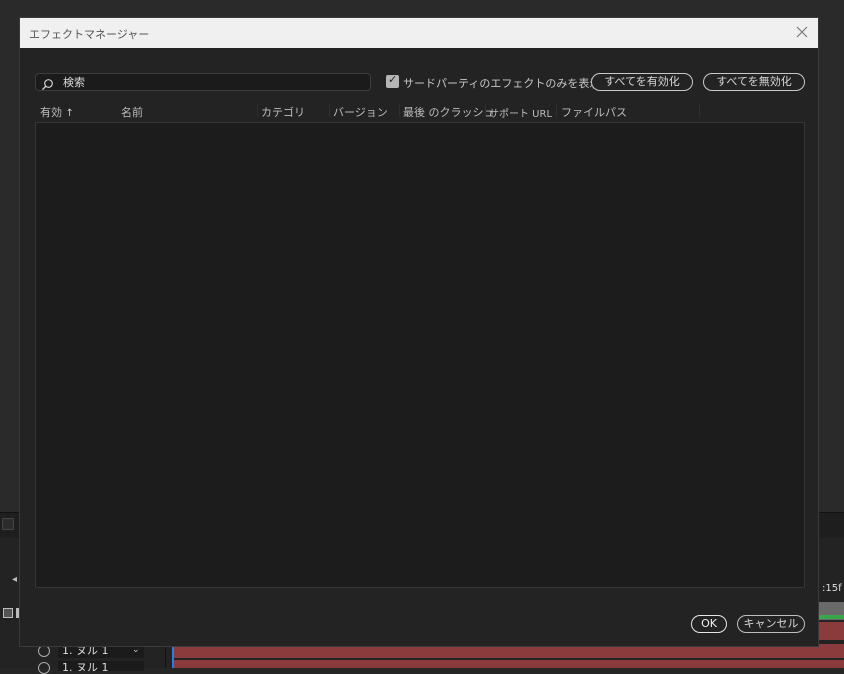 The image size is (844, 674). I want to click on ok-button: OK, so click(709, 624).